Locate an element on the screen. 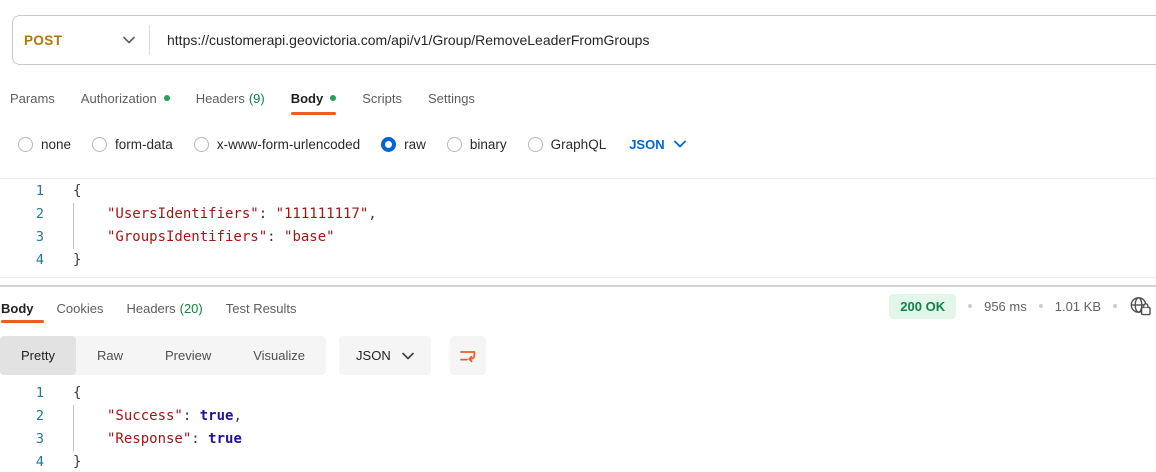  code-line: 2 "Success": true, is located at coordinates (578, 416).